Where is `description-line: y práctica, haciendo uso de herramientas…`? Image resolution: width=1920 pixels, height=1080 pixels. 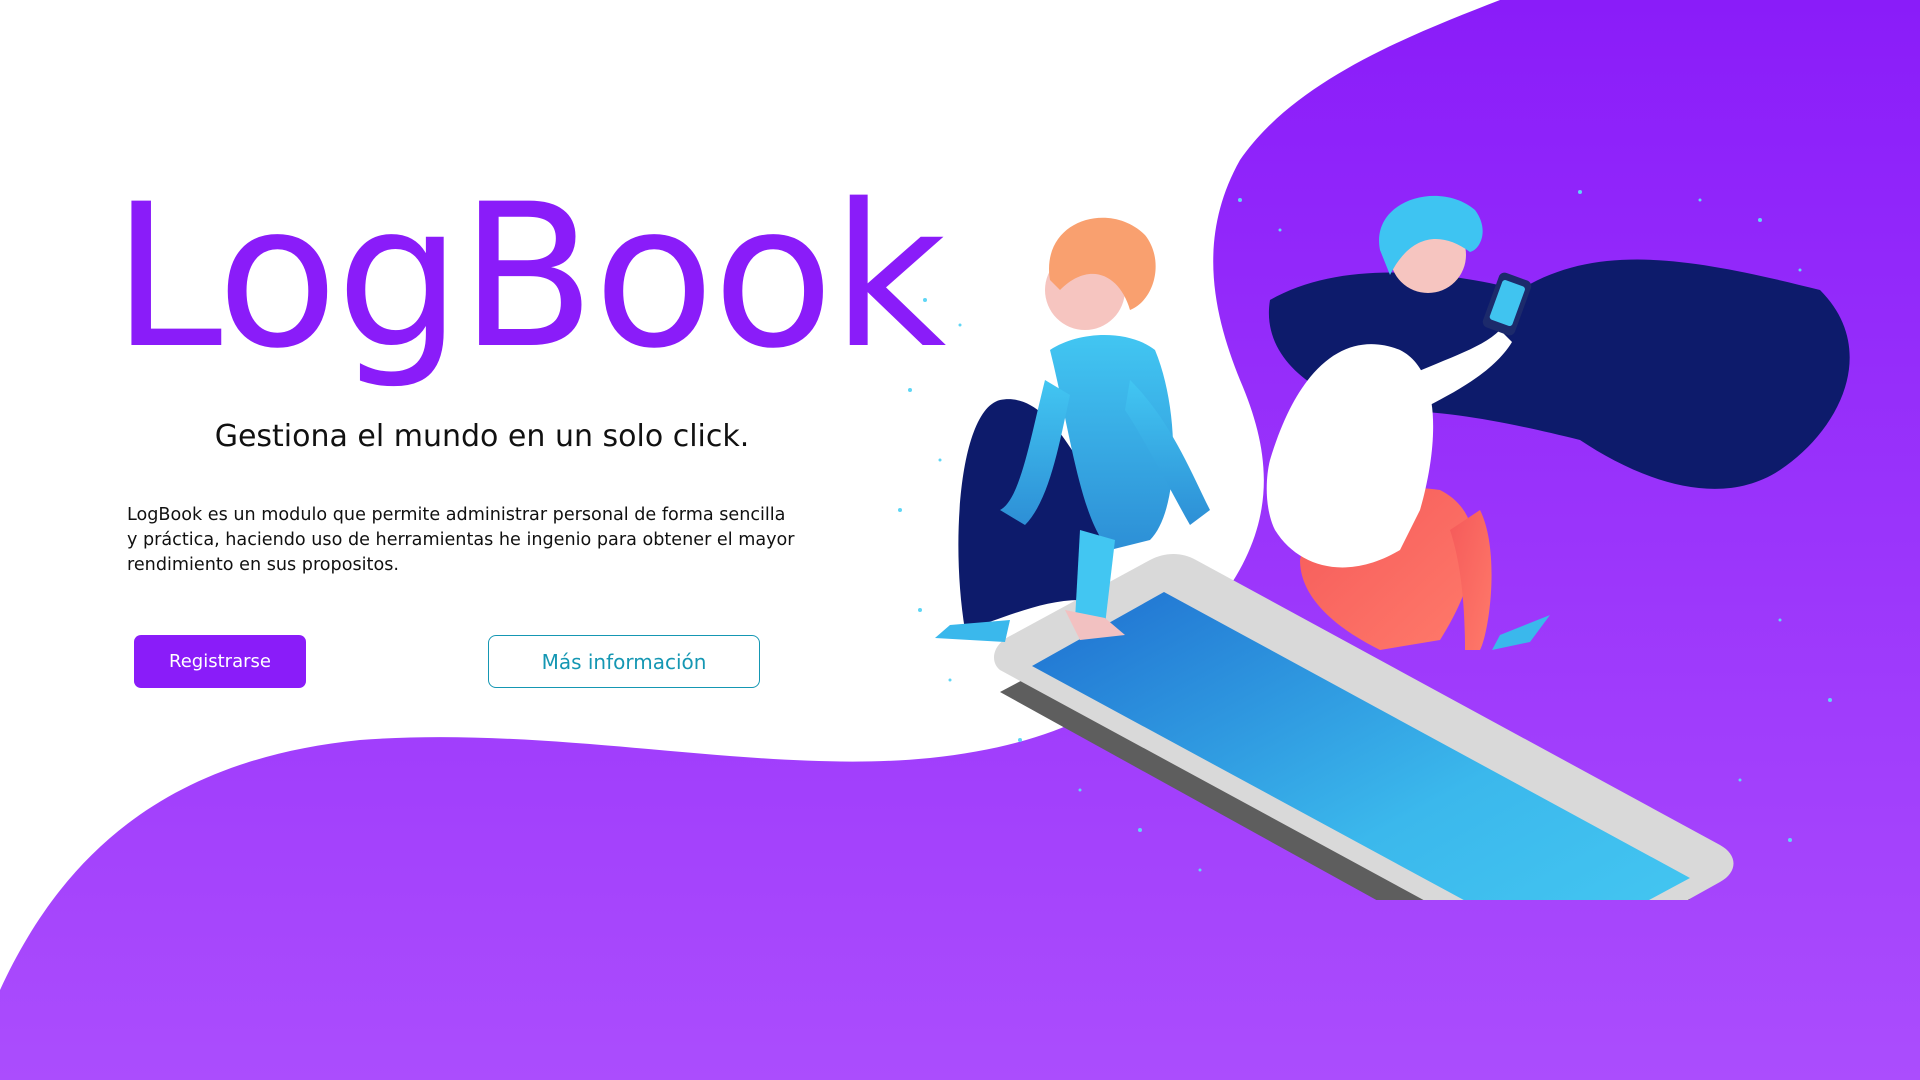
description-line: y práctica, haciendo uso de herramientas… is located at coordinates (461, 540).